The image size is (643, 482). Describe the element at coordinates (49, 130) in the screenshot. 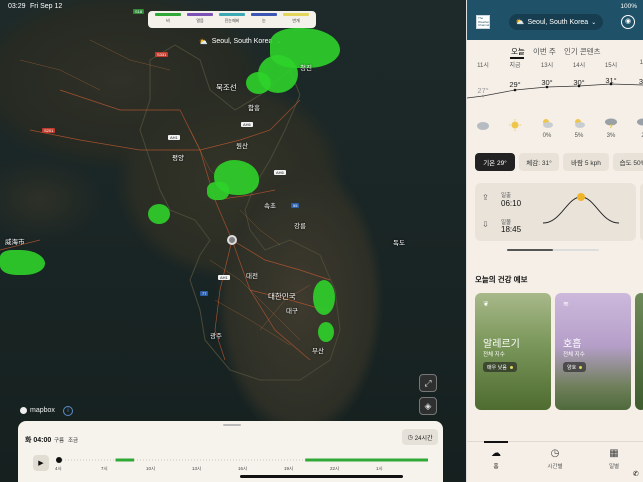

I see `road-shield: S201` at that location.